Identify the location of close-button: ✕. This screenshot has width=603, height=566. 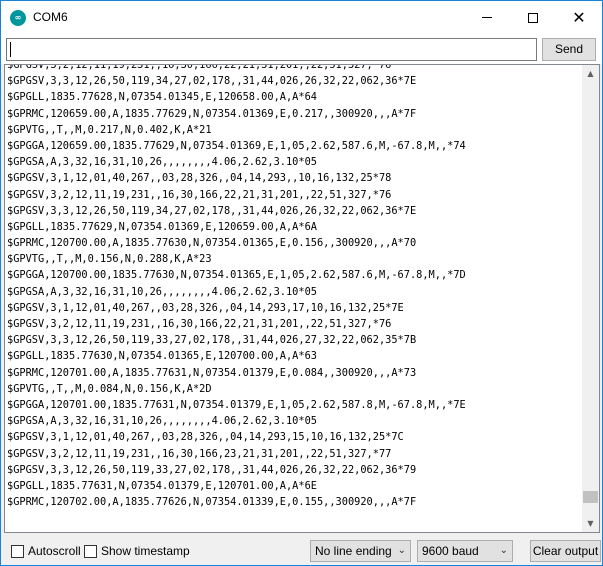
(579, 17).